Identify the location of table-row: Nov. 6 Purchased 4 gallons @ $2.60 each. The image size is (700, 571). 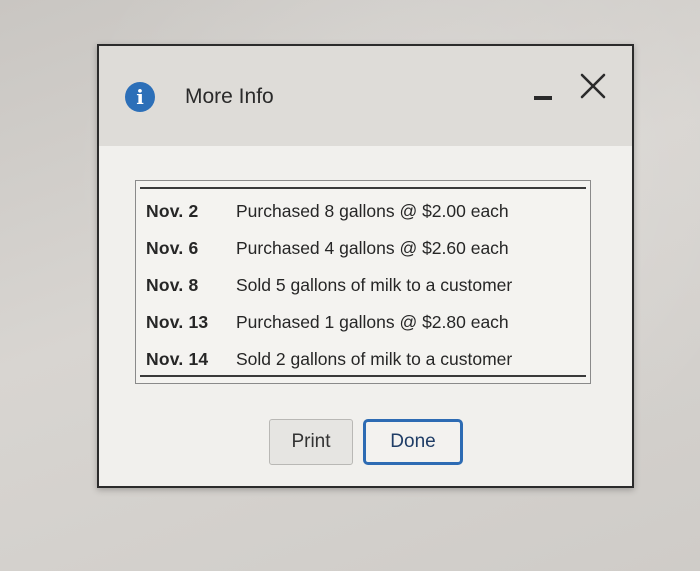
(329, 248).